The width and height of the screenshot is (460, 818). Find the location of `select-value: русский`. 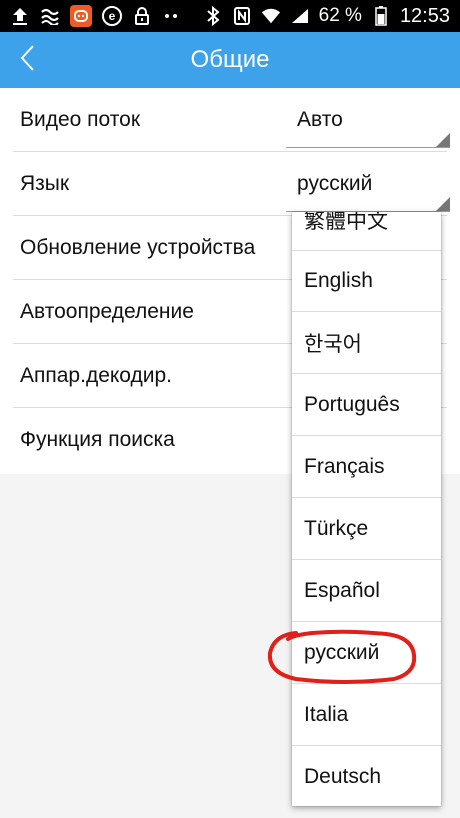

select-value: русский is located at coordinates (335, 183).